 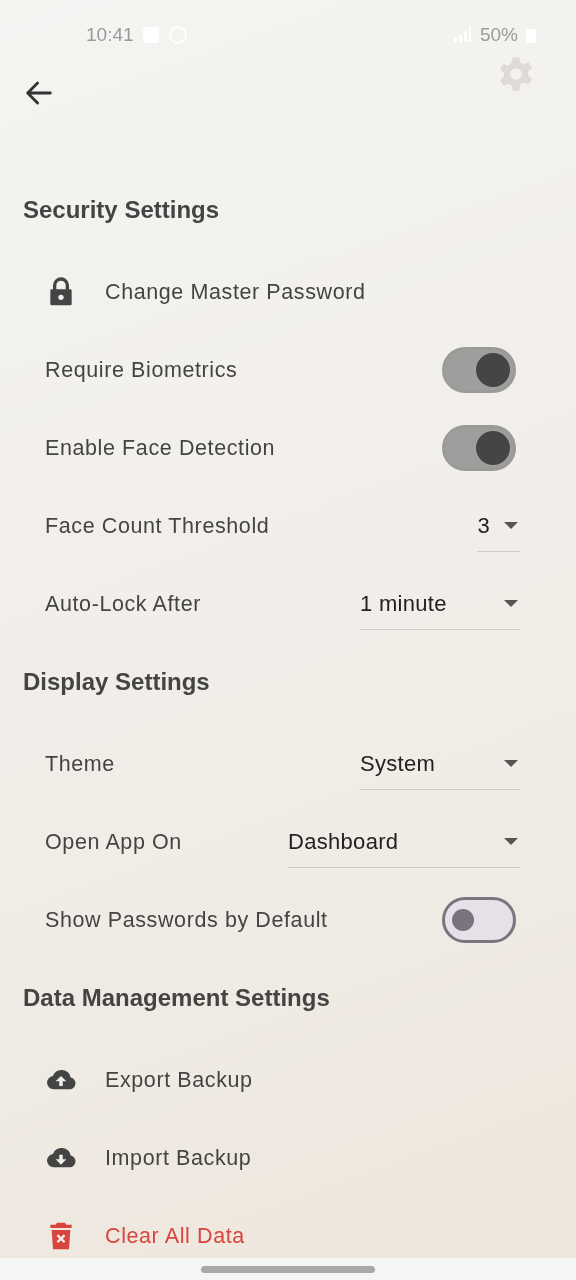 What do you see at coordinates (116, 682) in the screenshot?
I see `section-heading: Display Settings` at bounding box center [116, 682].